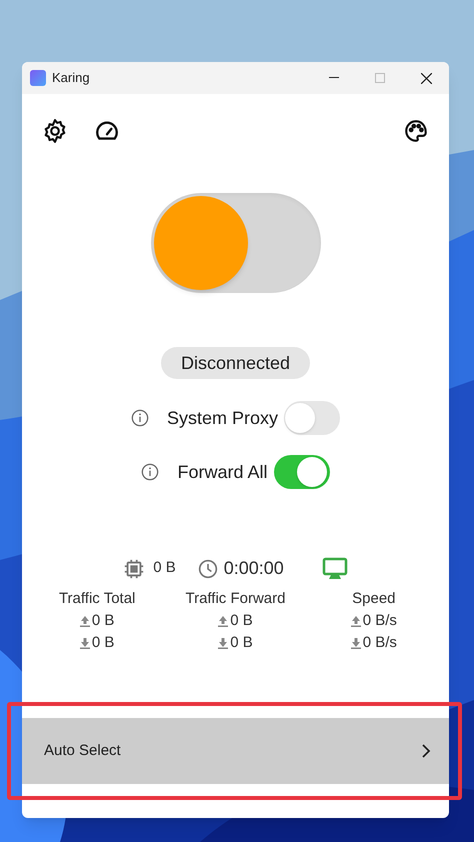 The width and height of the screenshot is (474, 842). I want to click on minimize-icon, so click(334, 78).